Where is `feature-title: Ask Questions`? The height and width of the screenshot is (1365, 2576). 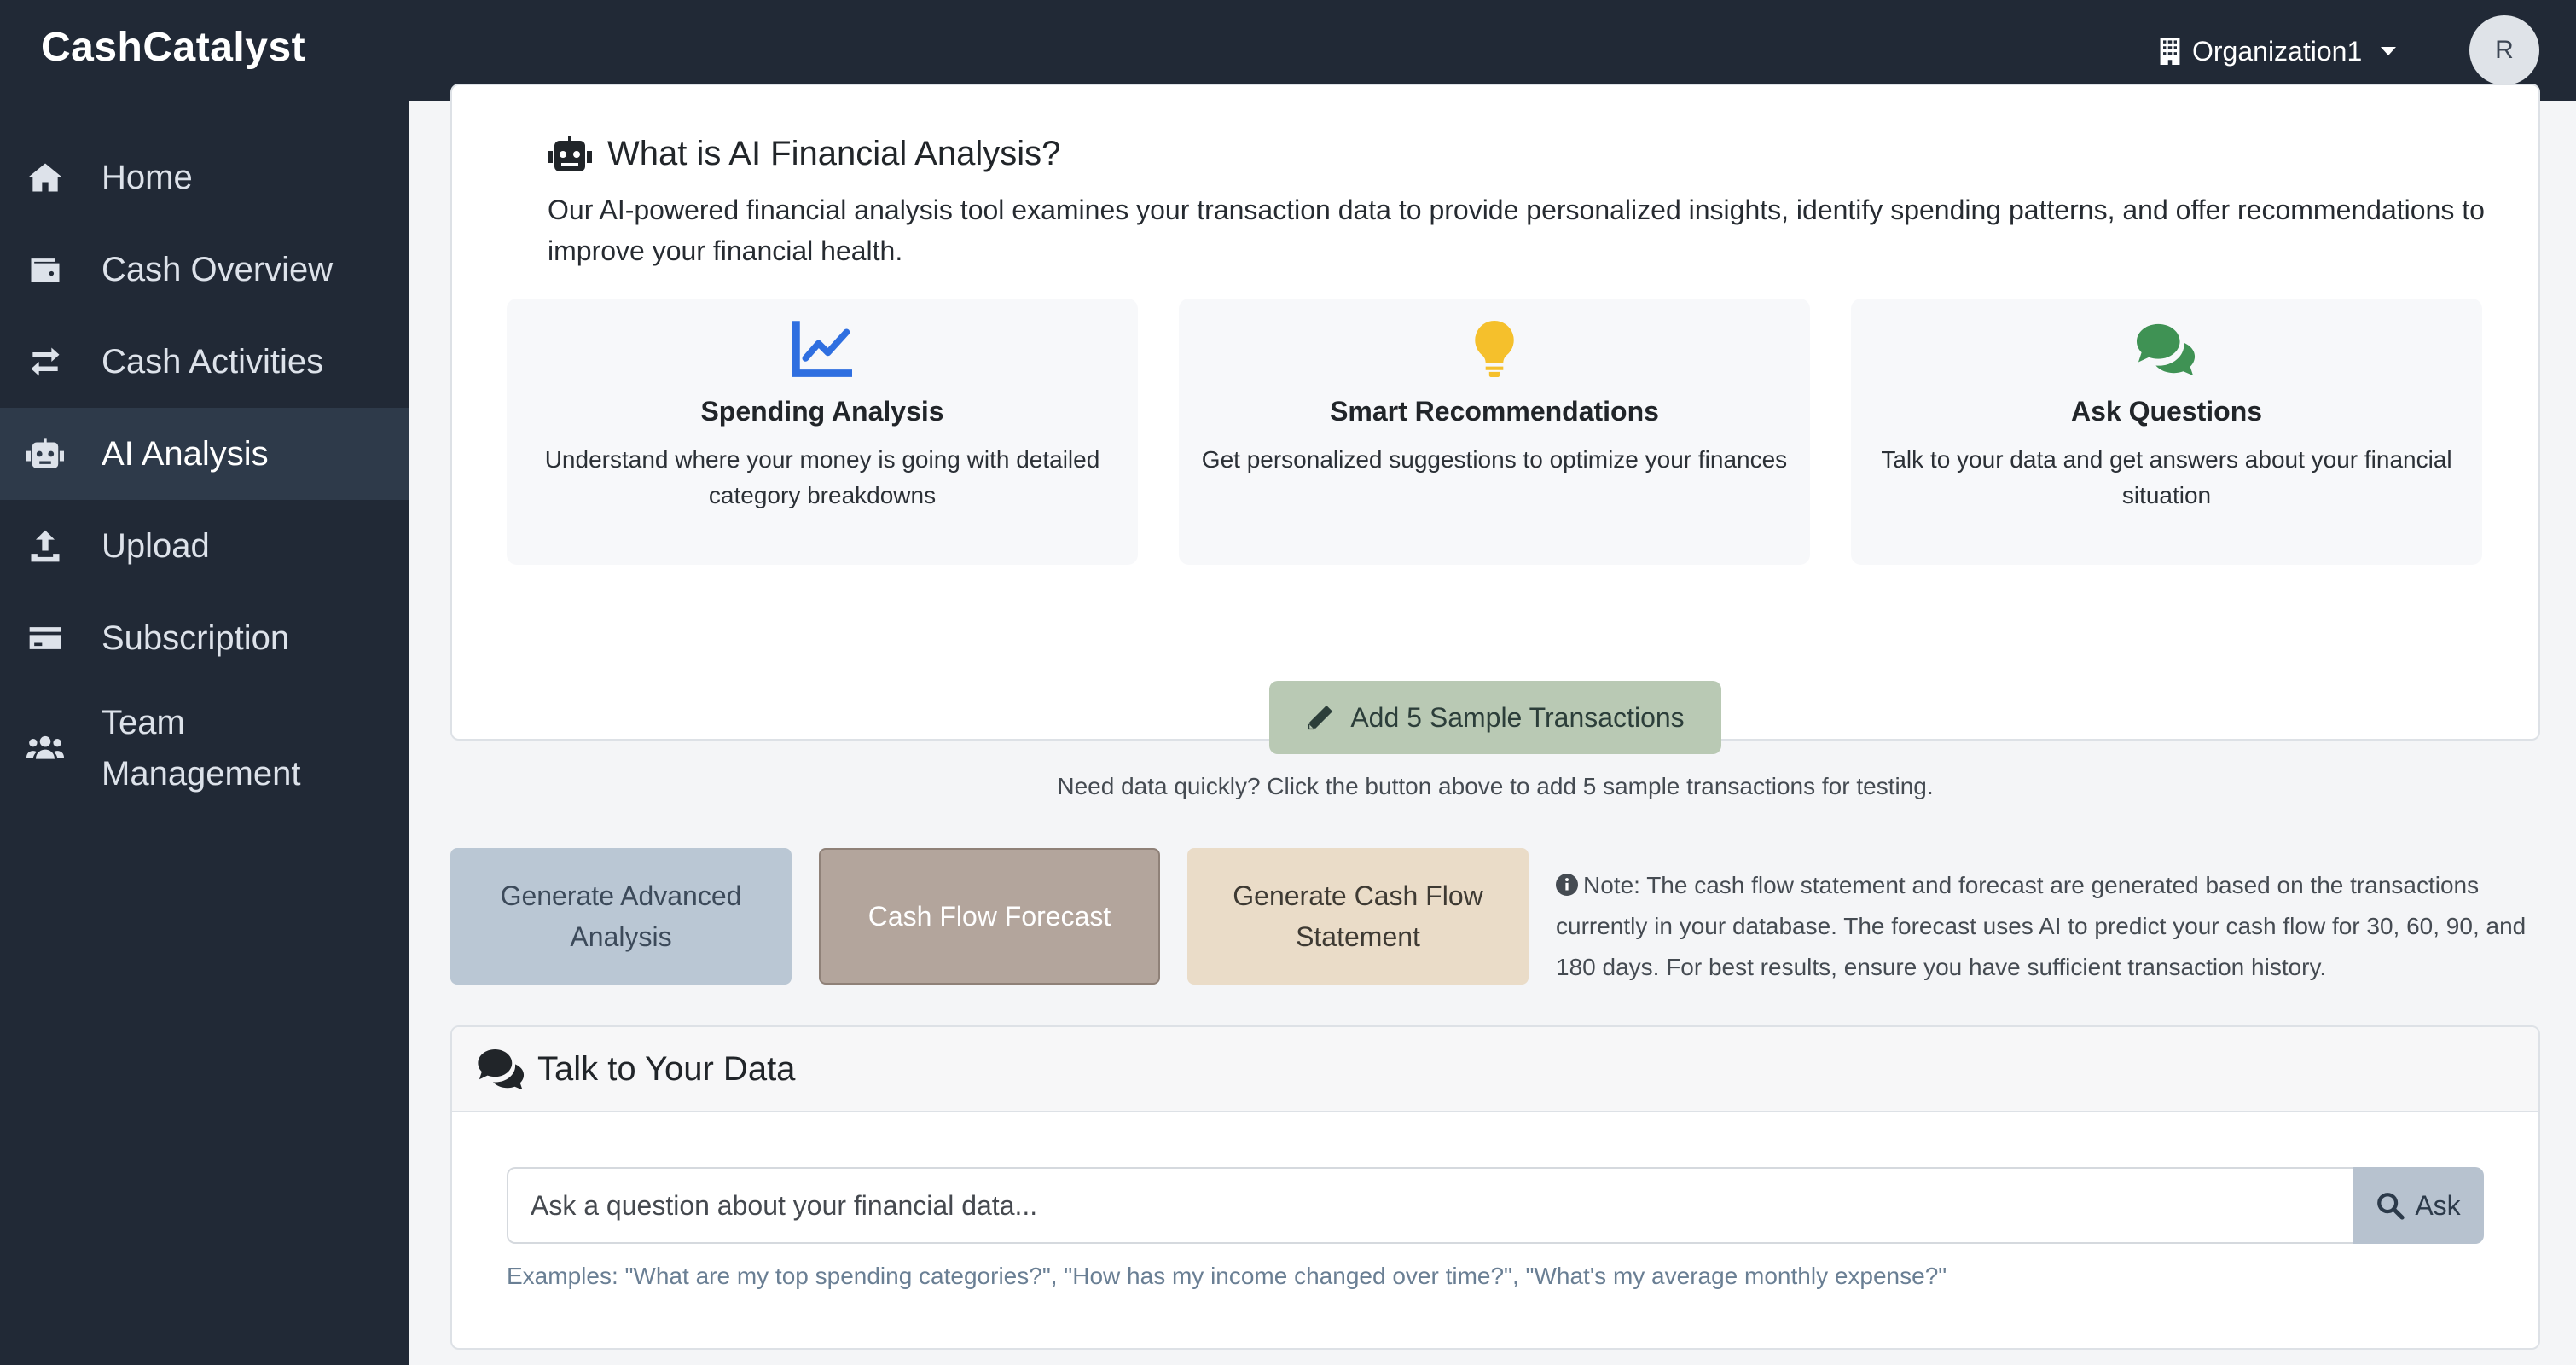
feature-title: Ask Questions is located at coordinates (2166, 412).